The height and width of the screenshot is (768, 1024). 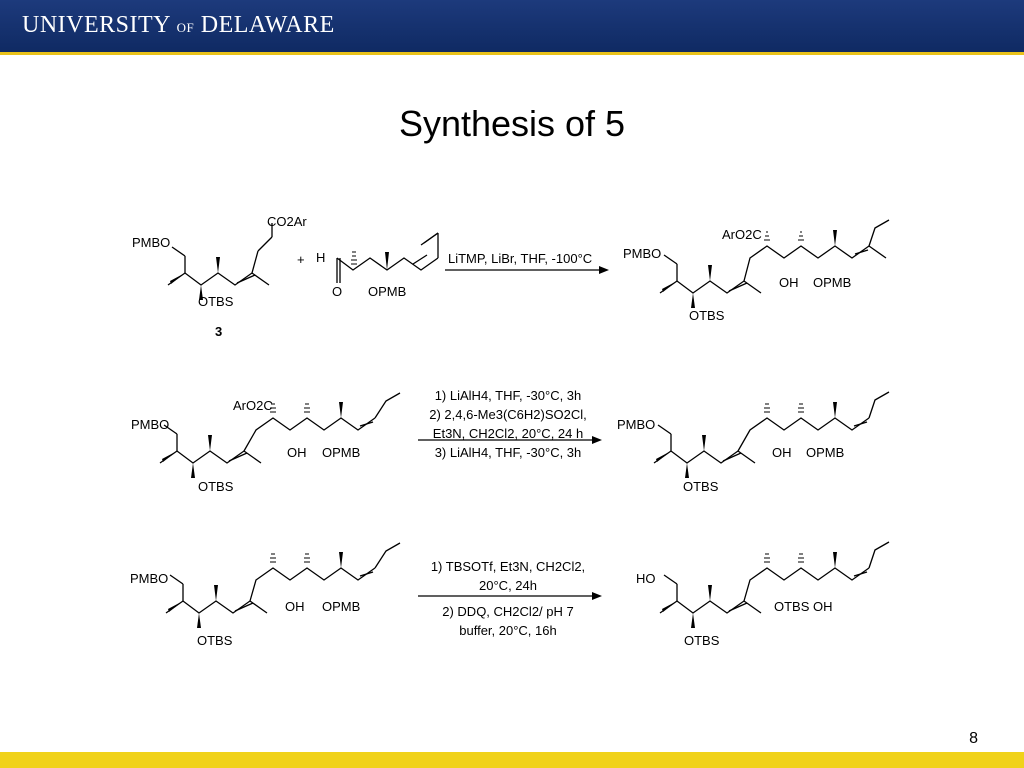 I want to click on label-h: H, so click(x=320, y=257).